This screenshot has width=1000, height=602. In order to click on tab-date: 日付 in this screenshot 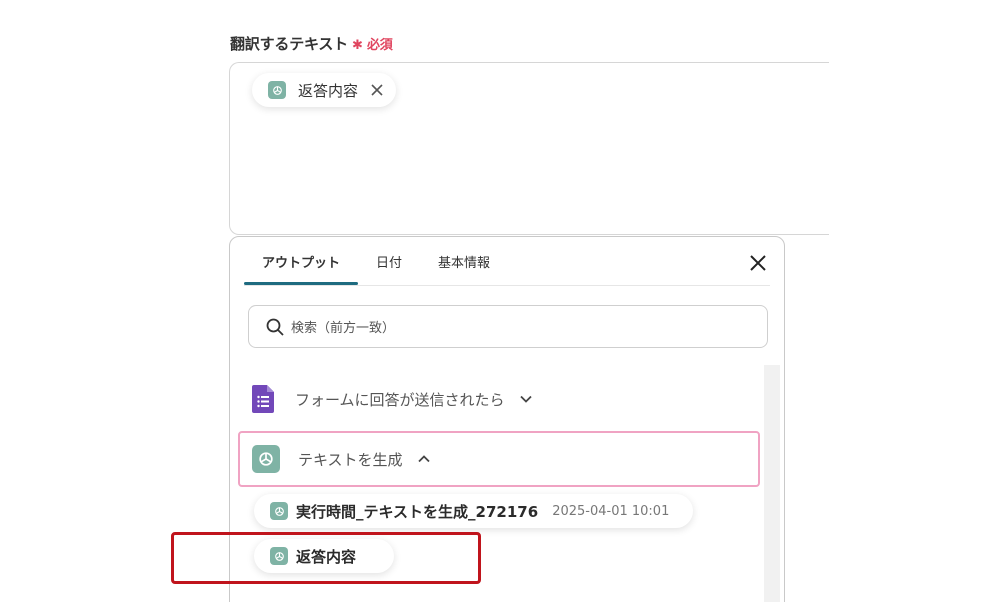, I will do `click(389, 261)`.